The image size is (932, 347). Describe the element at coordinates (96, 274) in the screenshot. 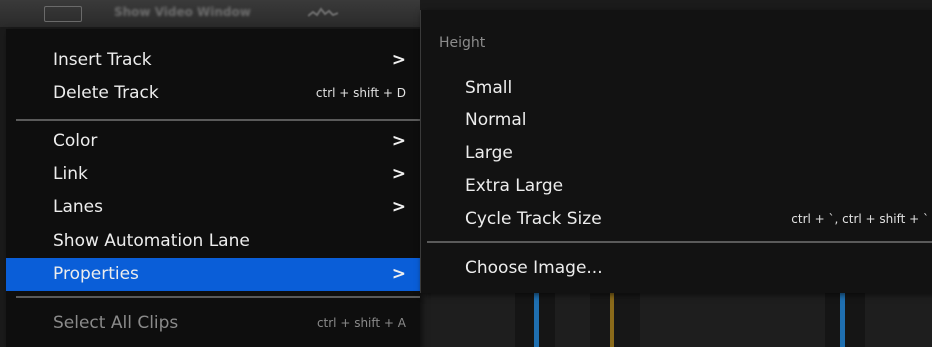

I see `menu-item-label: Properties` at that location.